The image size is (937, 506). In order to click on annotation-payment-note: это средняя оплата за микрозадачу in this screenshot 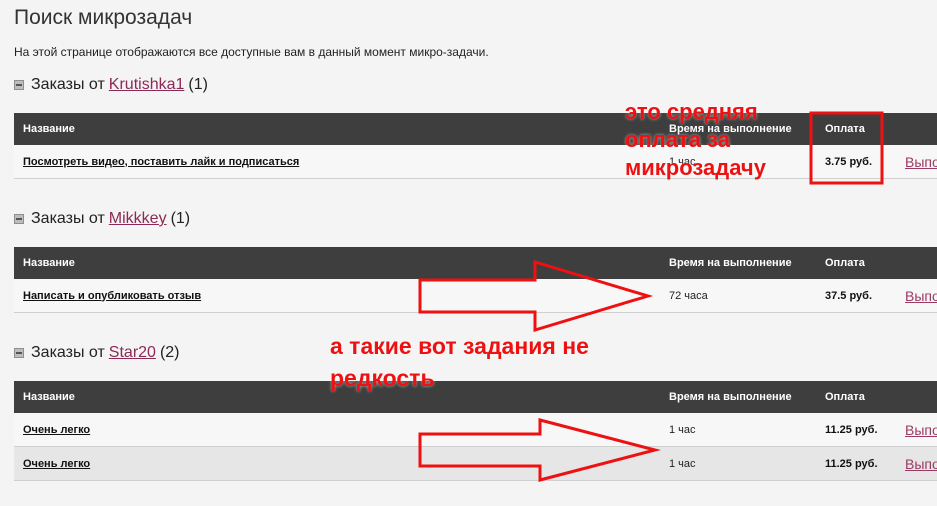, I will do `click(695, 140)`.